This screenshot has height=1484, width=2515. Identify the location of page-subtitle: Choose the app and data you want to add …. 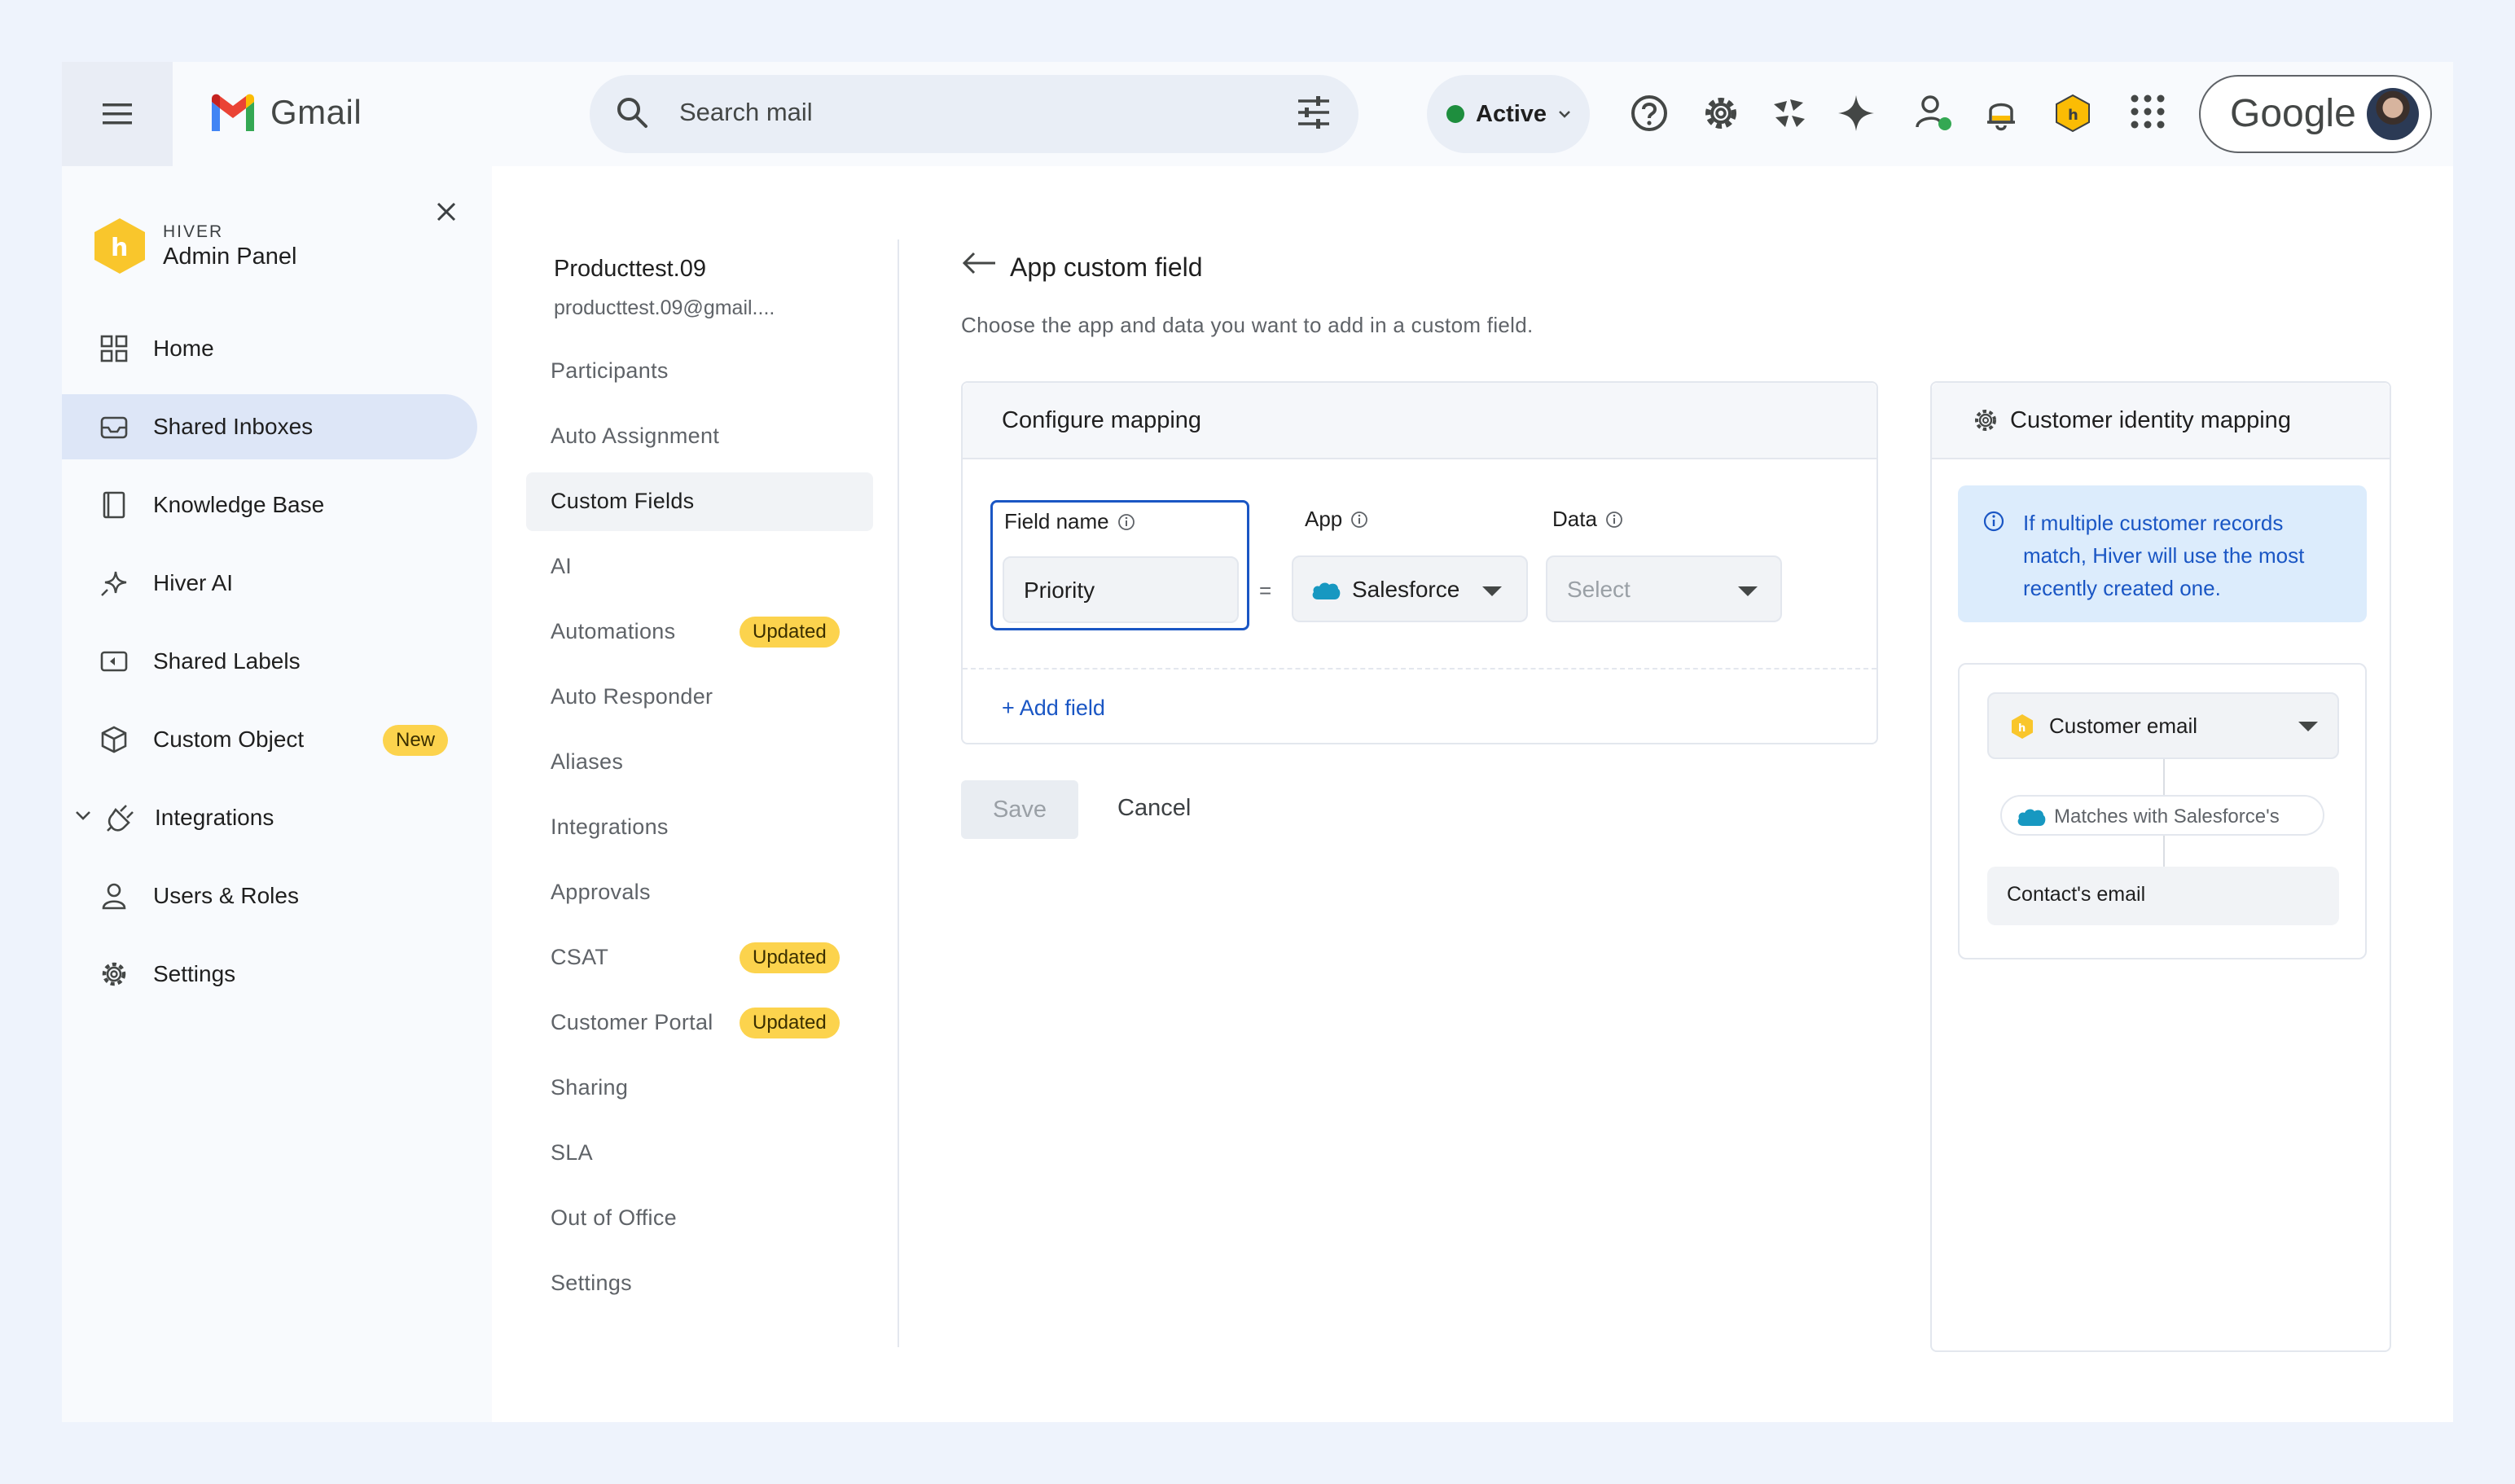
(1248, 325).